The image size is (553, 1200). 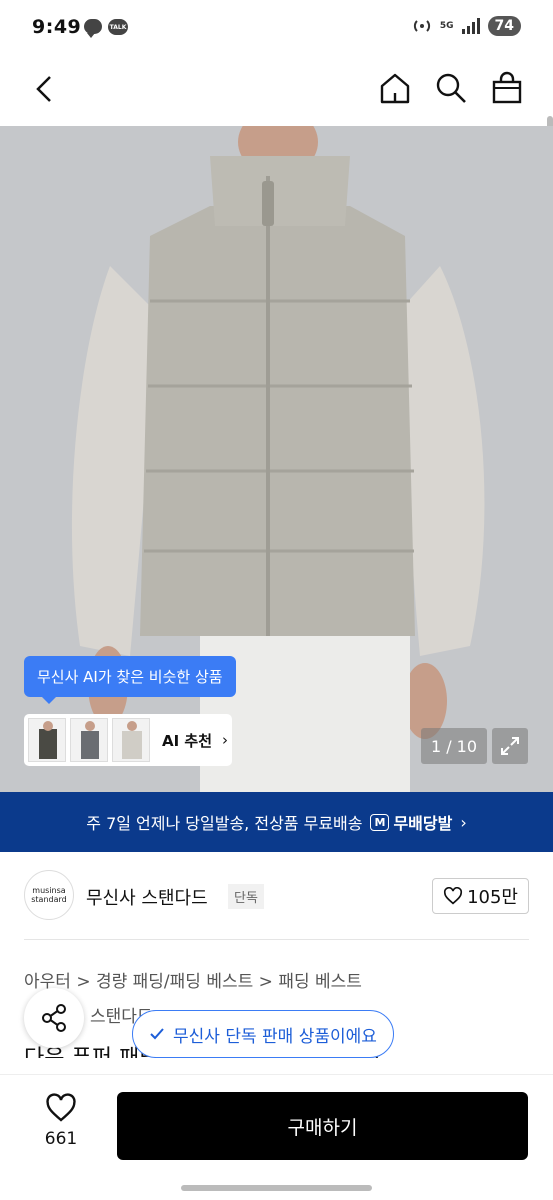 I want to click on delivery-truck-icon: M, so click(x=380, y=822).